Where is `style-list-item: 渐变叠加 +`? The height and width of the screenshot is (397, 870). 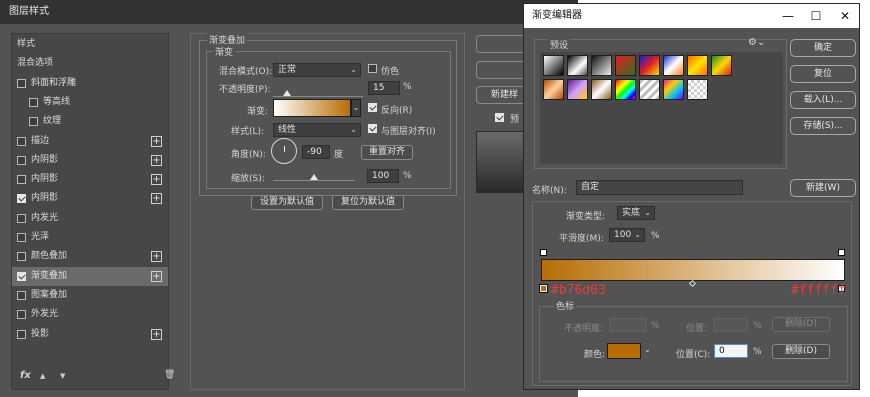 style-list-item: 渐变叠加 + is located at coordinates (90, 276).